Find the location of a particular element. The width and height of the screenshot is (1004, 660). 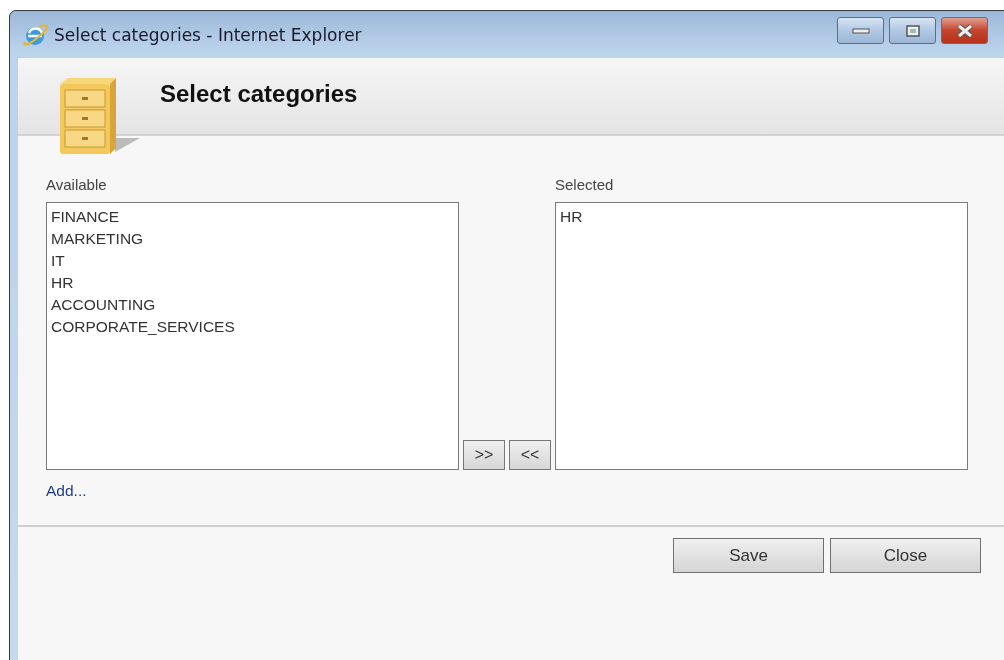

dialog-title: Select categories is located at coordinates (259, 94).